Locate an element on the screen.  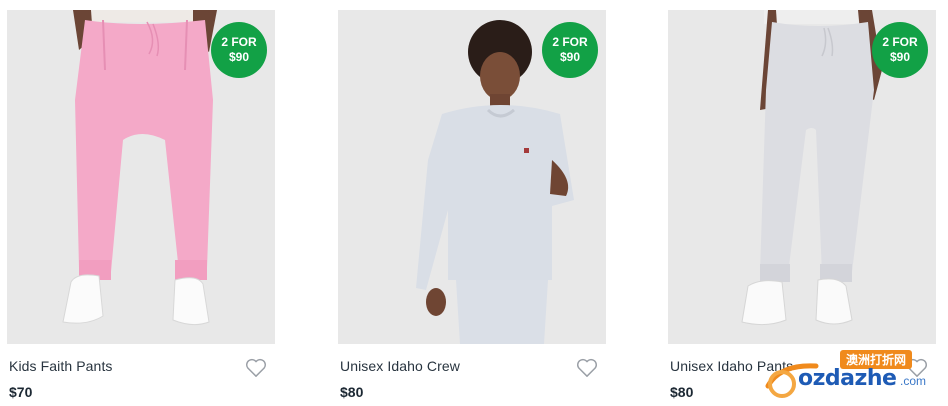
product-name: Unisex Idaho Crew is located at coordinates (400, 366).